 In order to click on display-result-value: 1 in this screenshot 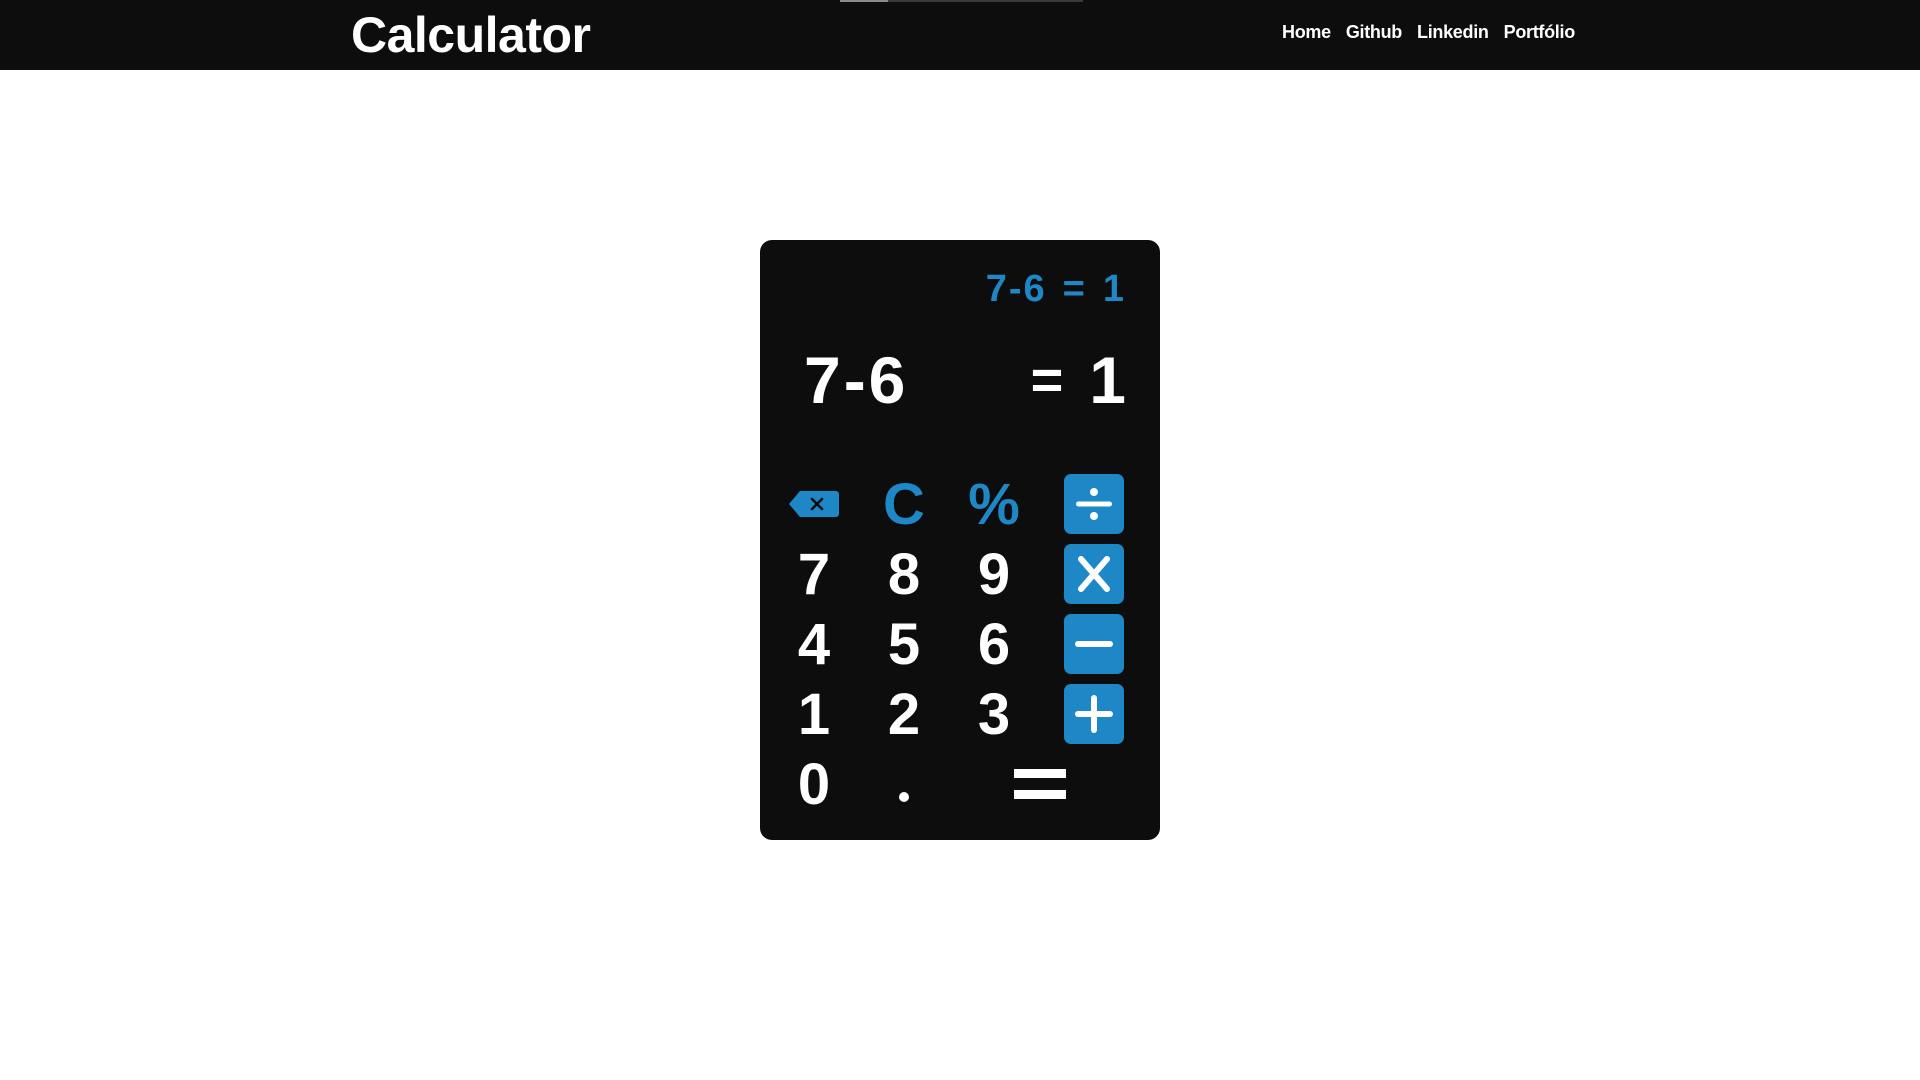, I will do `click(1107, 380)`.